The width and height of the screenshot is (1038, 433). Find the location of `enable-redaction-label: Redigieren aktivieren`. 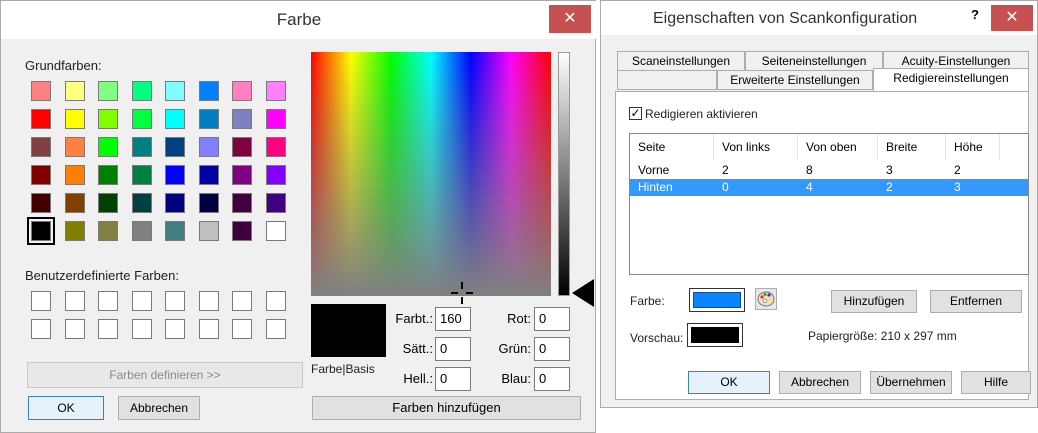

enable-redaction-label: Redigieren aktivieren is located at coordinates (701, 114).